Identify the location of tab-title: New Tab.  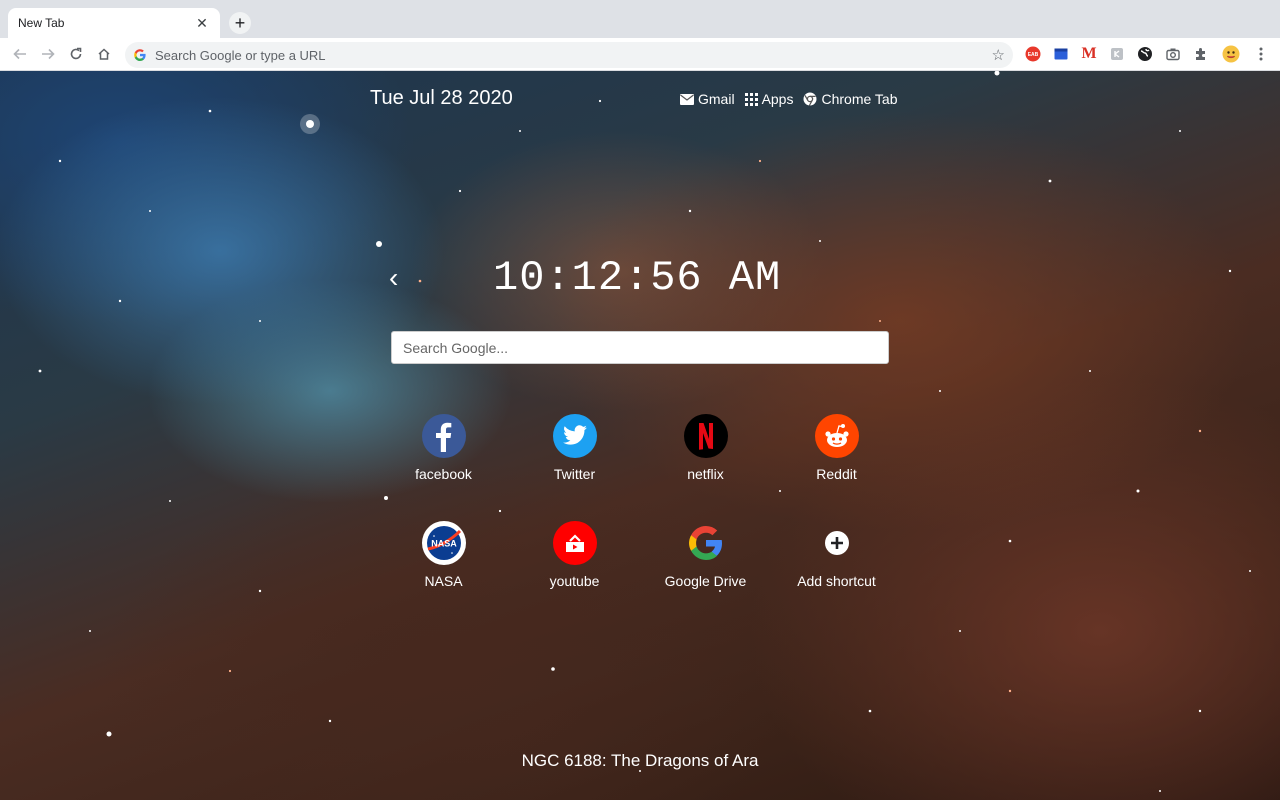
(41, 23).